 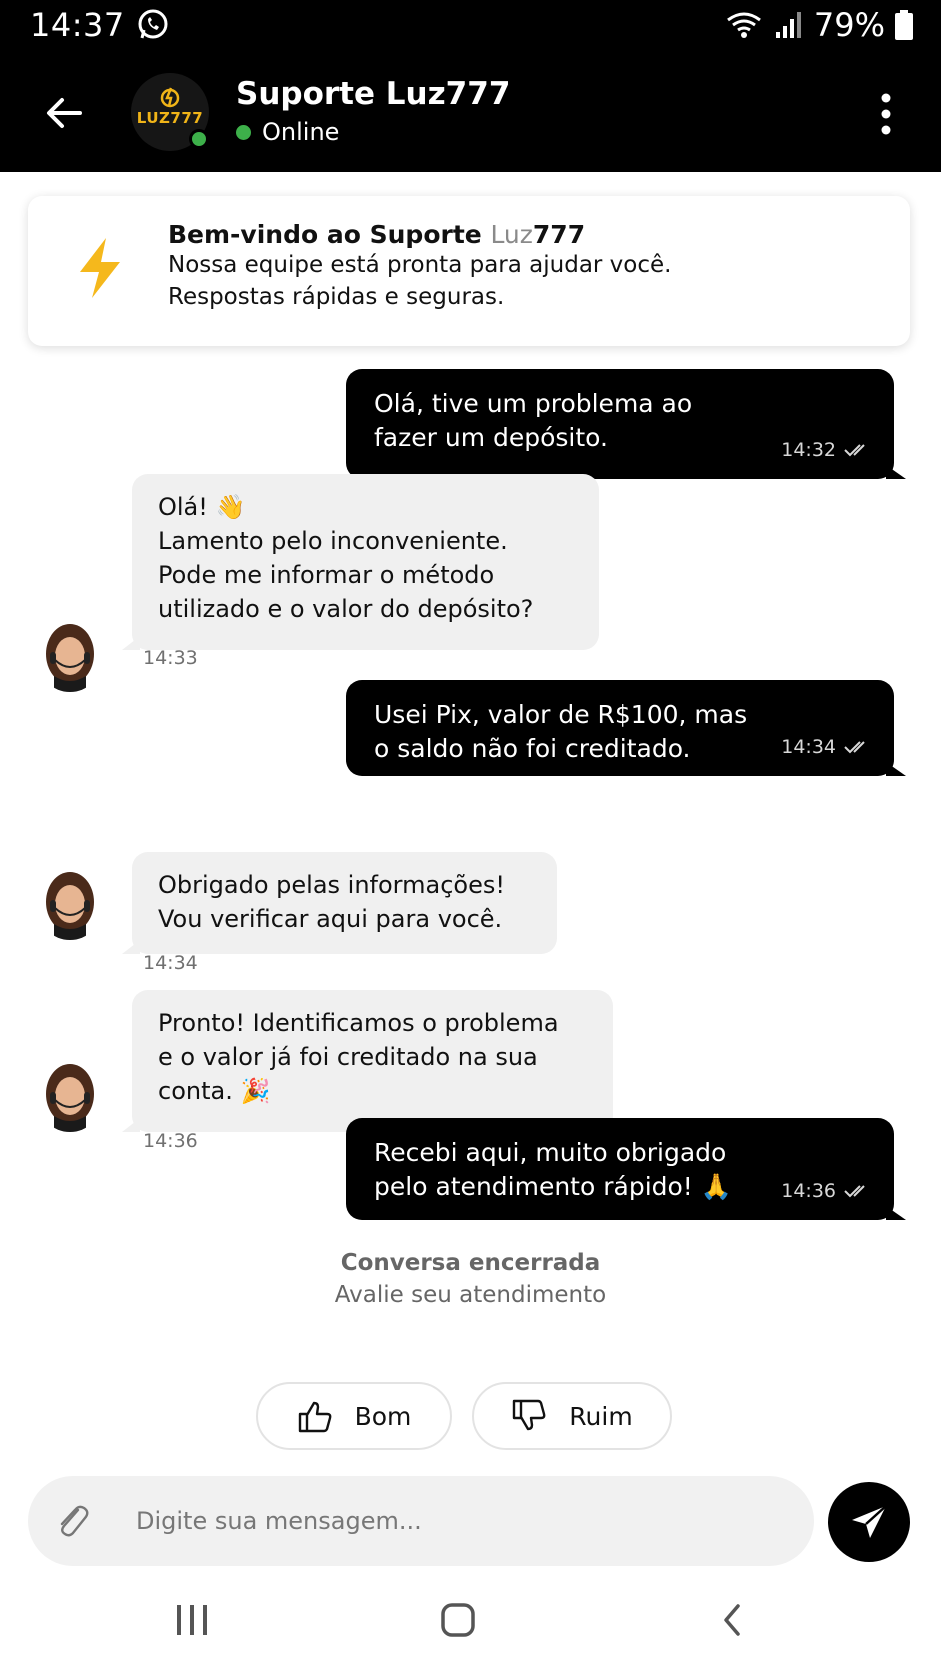 I want to click on home-icon, so click(x=458, y=1620).